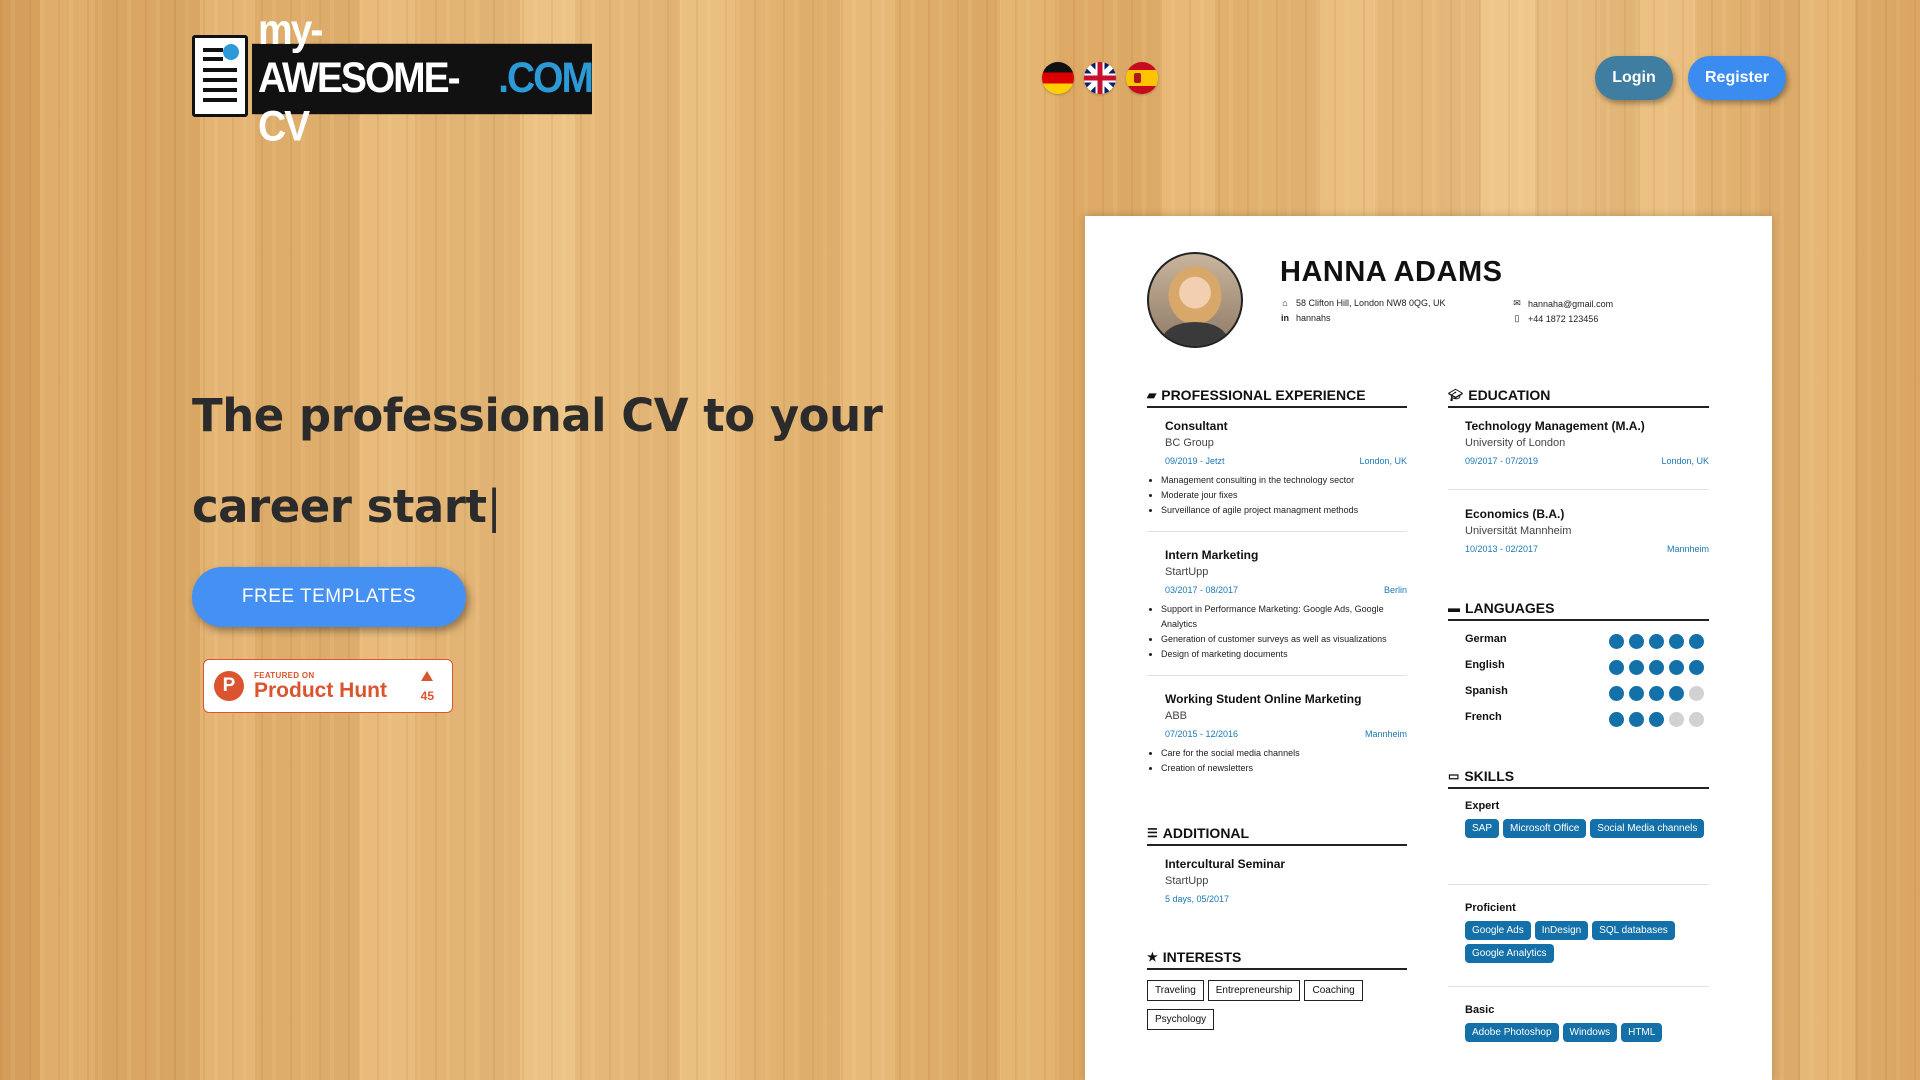 The width and height of the screenshot is (1920, 1080). I want to click on cv-phone: ▯ +44 1872 123456, so click(1555, 318).